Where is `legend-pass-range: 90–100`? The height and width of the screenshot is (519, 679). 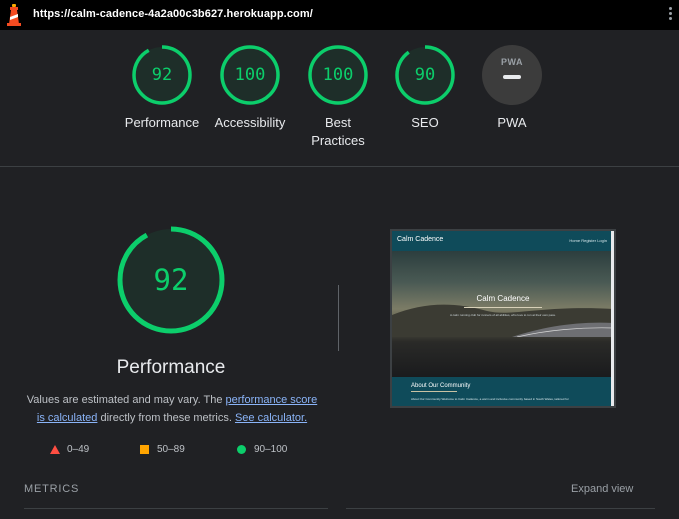 legend-pass-range: 90–100 is located at coordinates (271, 449).